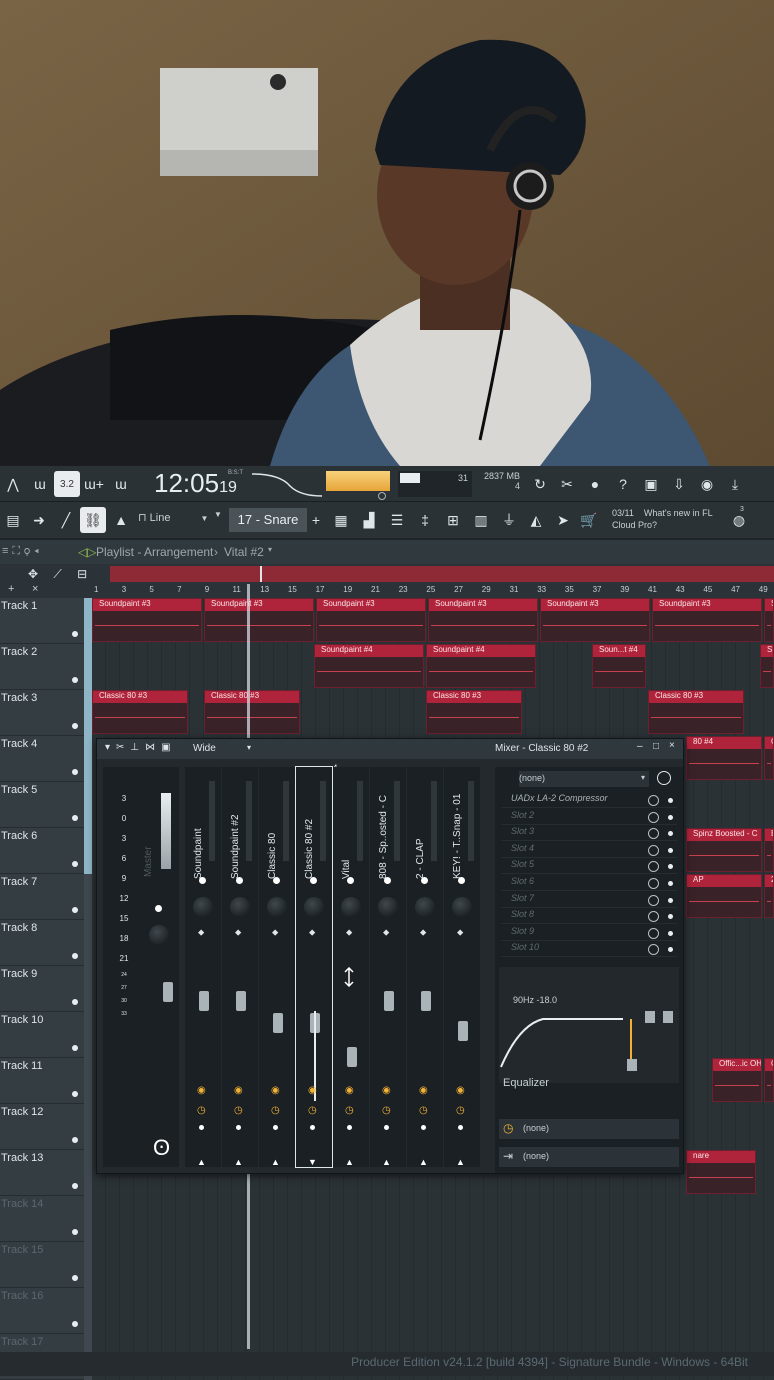 The height and width of the screenshot is (1380, 774). What do you see at coordinates (619, 666) in the screenshot?
I see `pattern-clip: Soun...t #4` at bounding box center [619, 666].